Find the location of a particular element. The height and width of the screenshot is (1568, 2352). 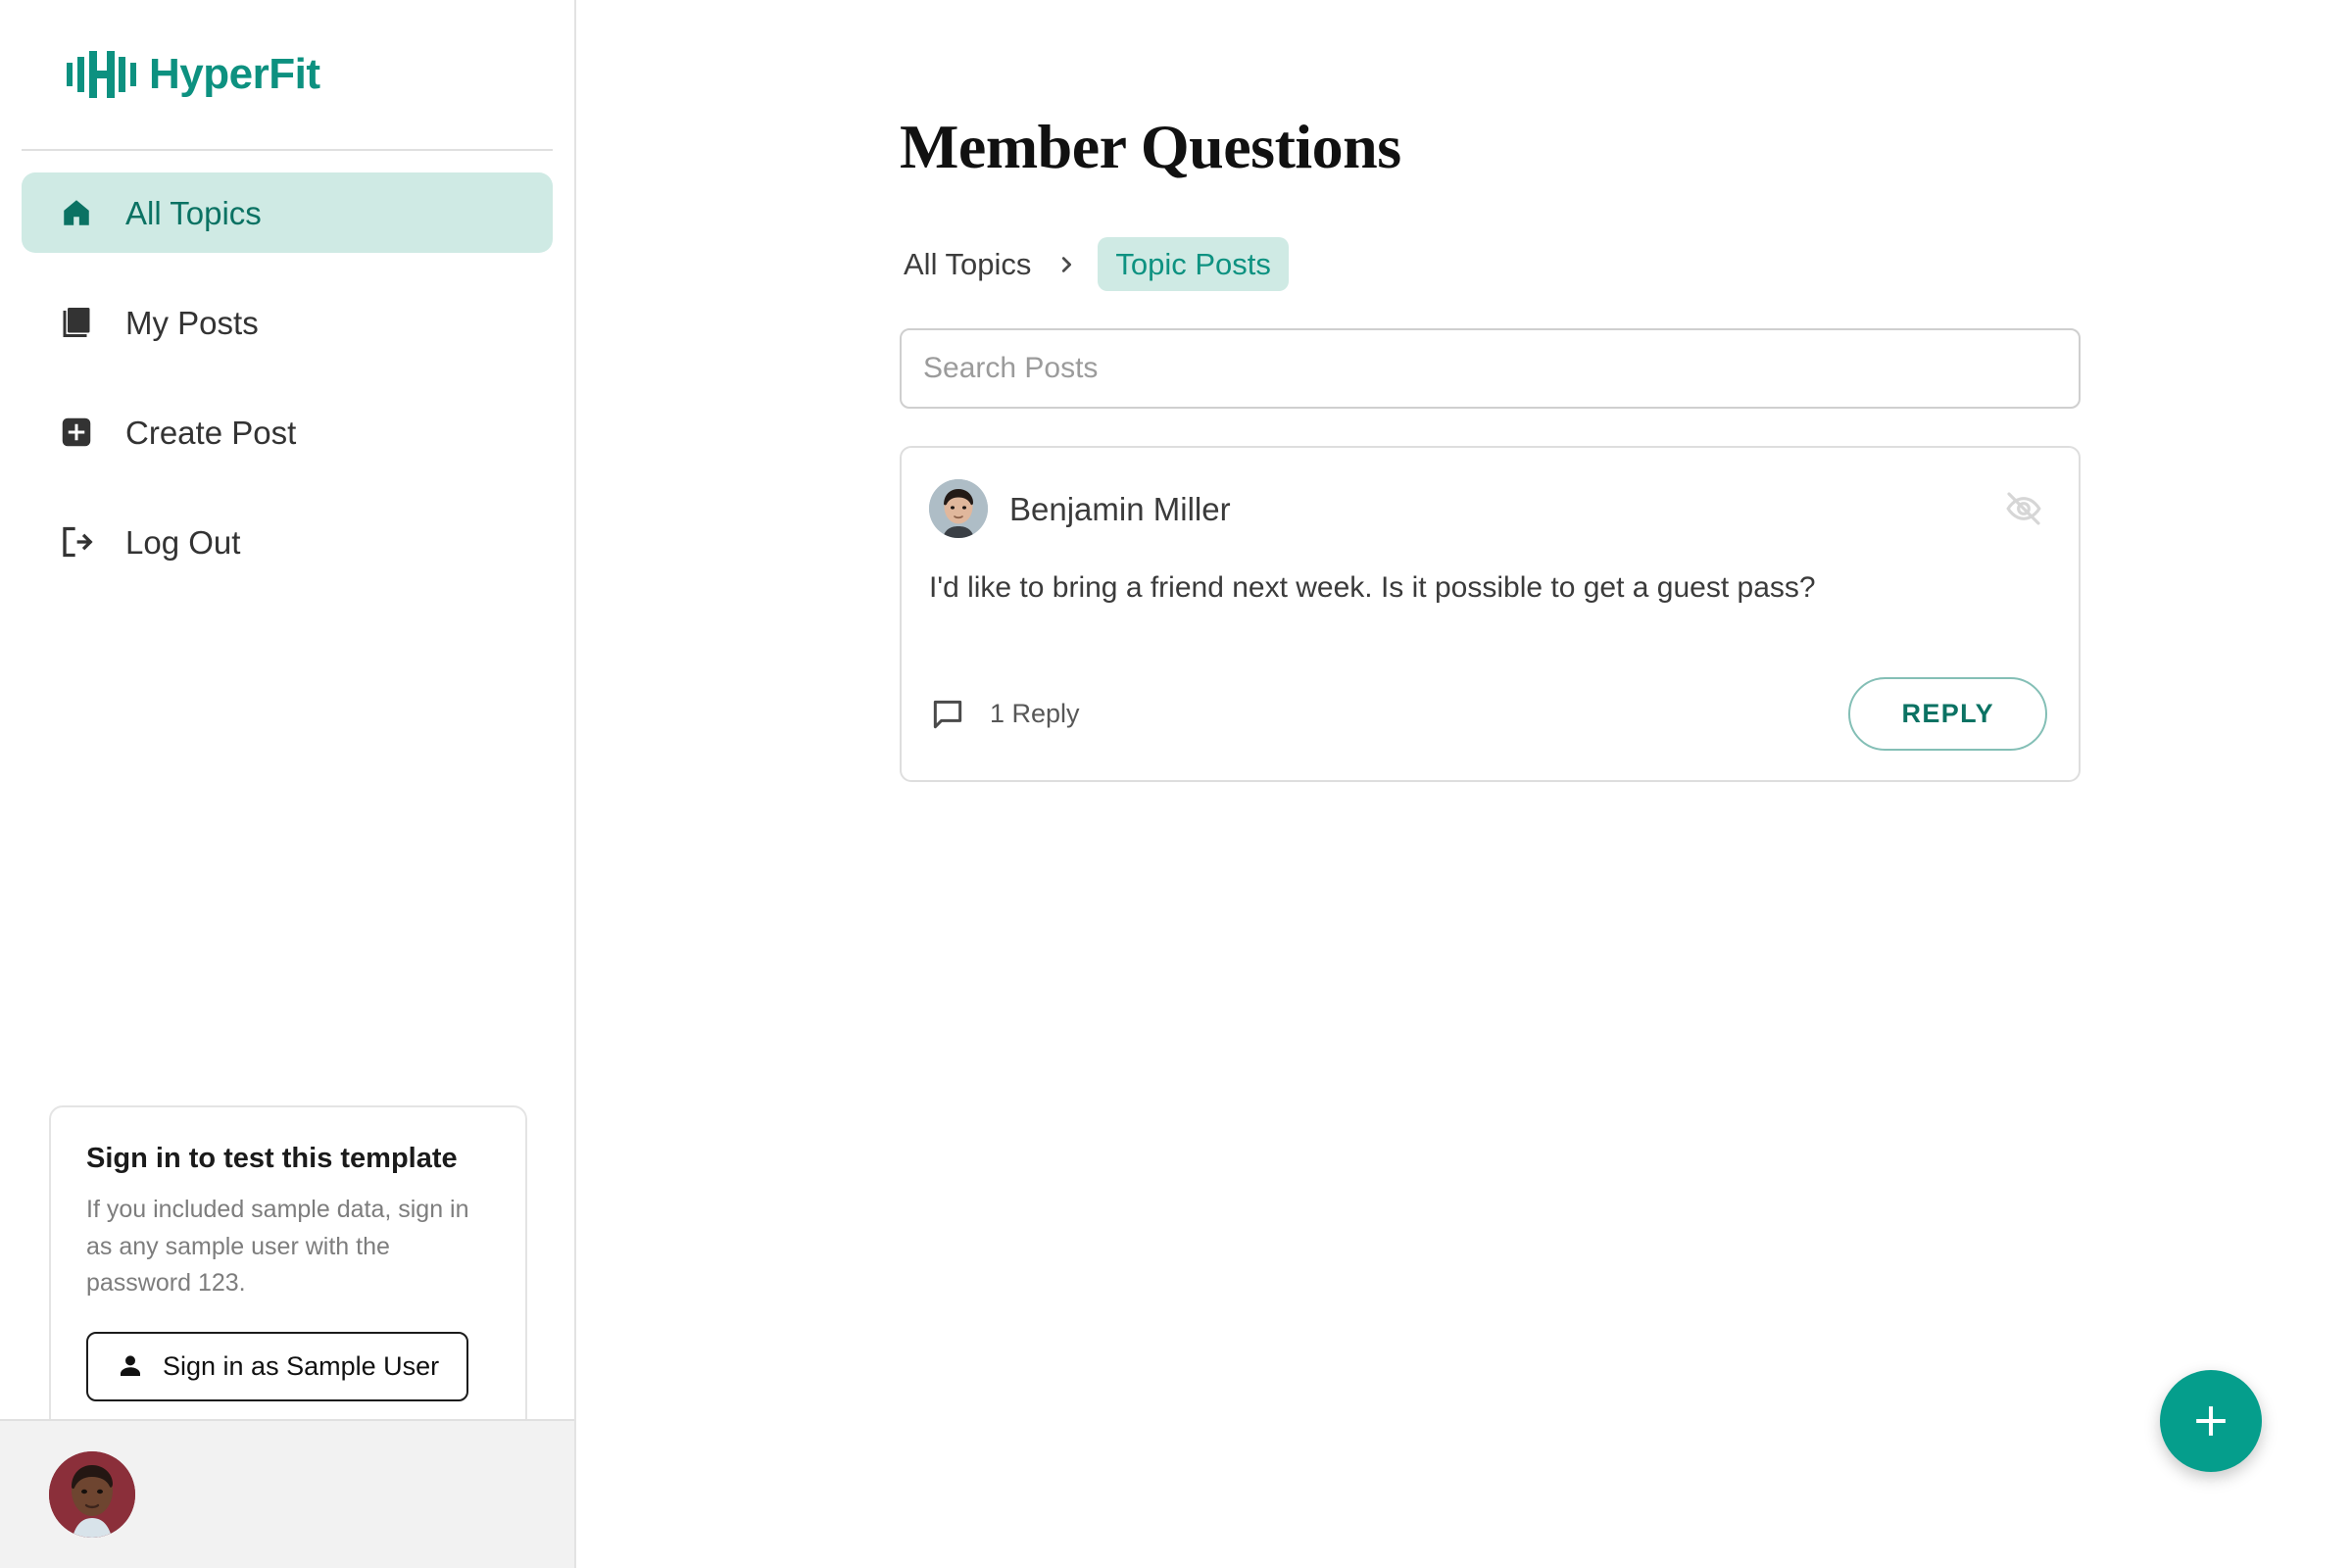

barbell-icon is located at coordinates (101, 74).